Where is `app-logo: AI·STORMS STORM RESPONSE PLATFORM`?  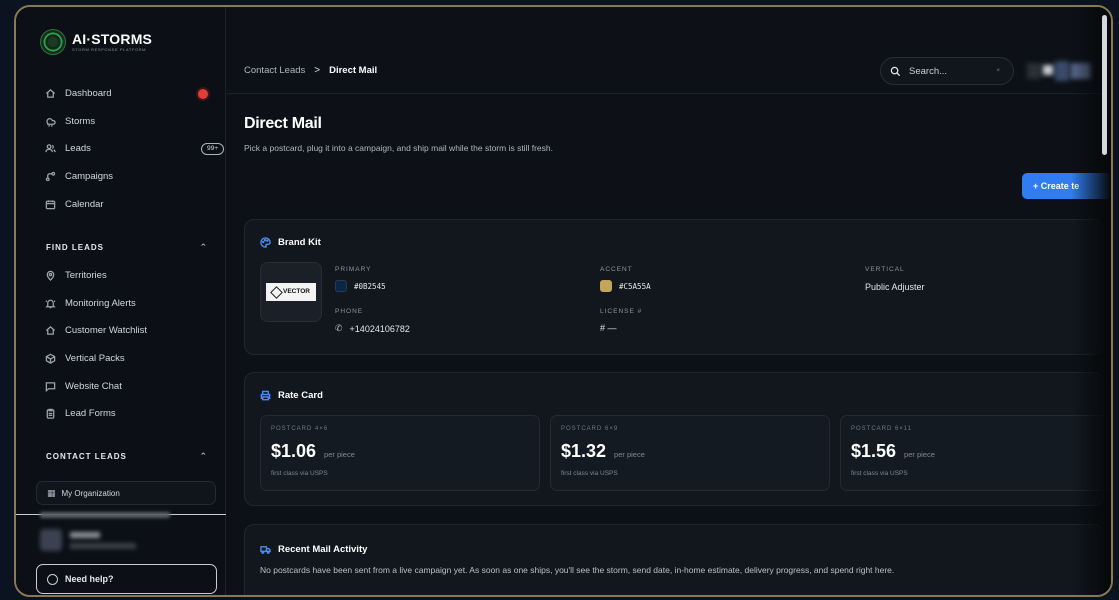 app-logo: AI·STORMS STORM RESPONSE PLATFORM is located at coordinates (96, 42).